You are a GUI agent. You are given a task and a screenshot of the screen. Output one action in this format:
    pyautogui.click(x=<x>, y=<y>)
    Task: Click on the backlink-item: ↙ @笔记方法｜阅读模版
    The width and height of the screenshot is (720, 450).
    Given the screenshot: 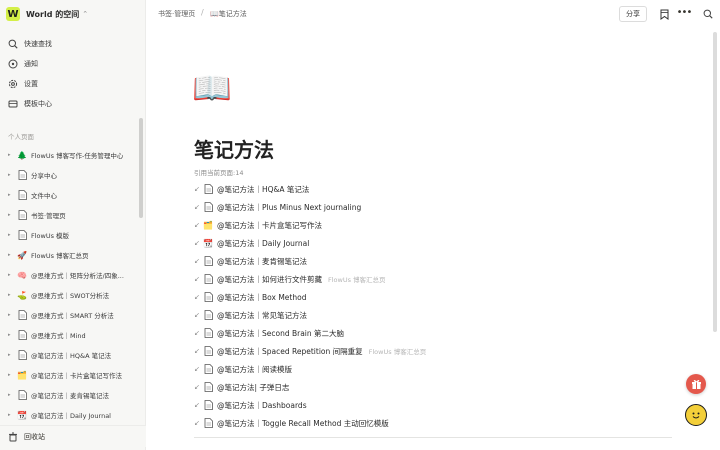 What is the action you would take?
    pyautogui.click(x=434, y=369)
    